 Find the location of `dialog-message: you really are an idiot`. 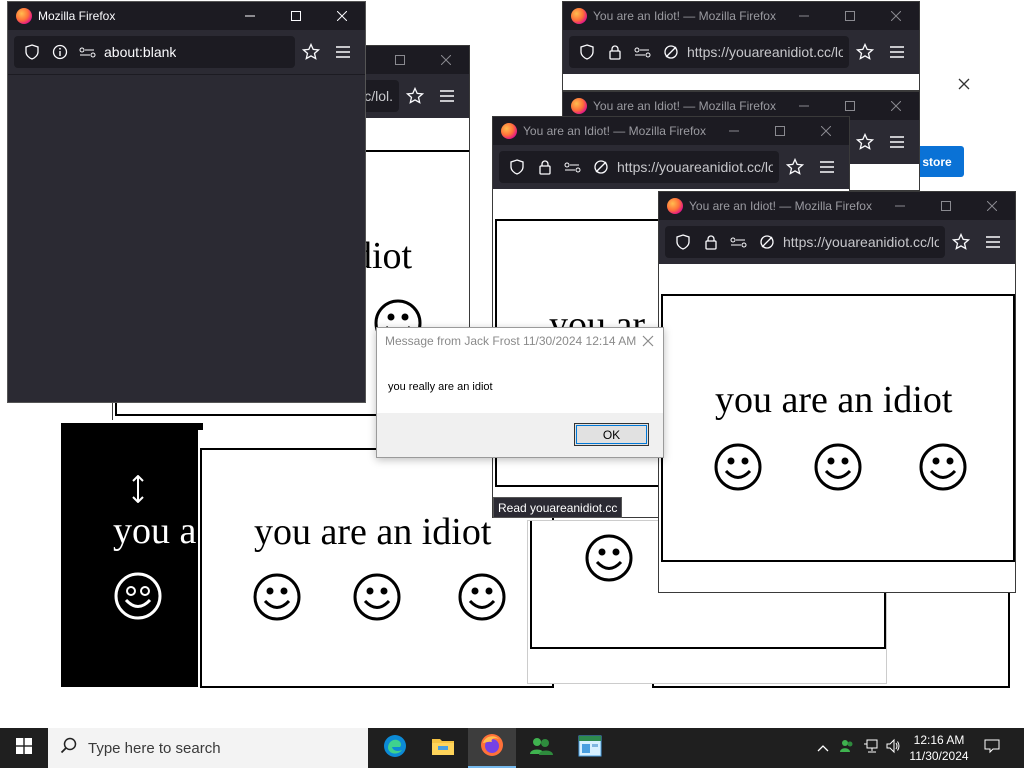

dialog-message: you really are an idiot is located at coordinates (440, 387).